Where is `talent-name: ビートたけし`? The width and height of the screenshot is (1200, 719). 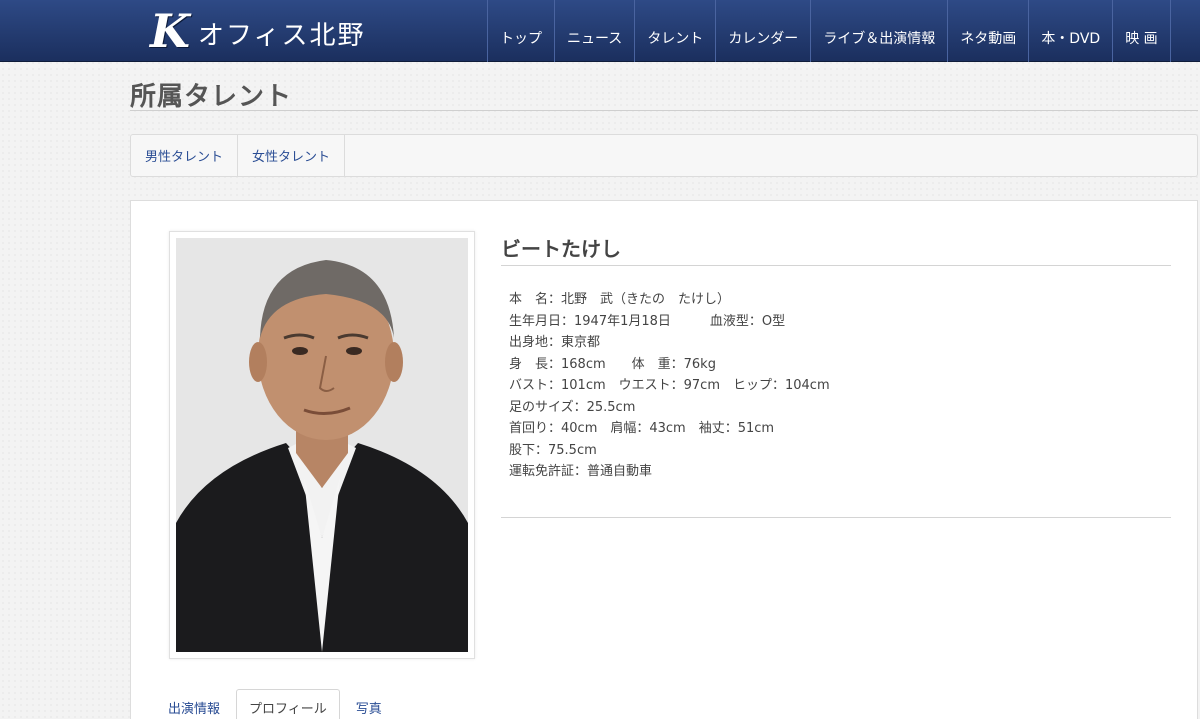
talent-name: ビートたけし is located at coordinates (561, 249).